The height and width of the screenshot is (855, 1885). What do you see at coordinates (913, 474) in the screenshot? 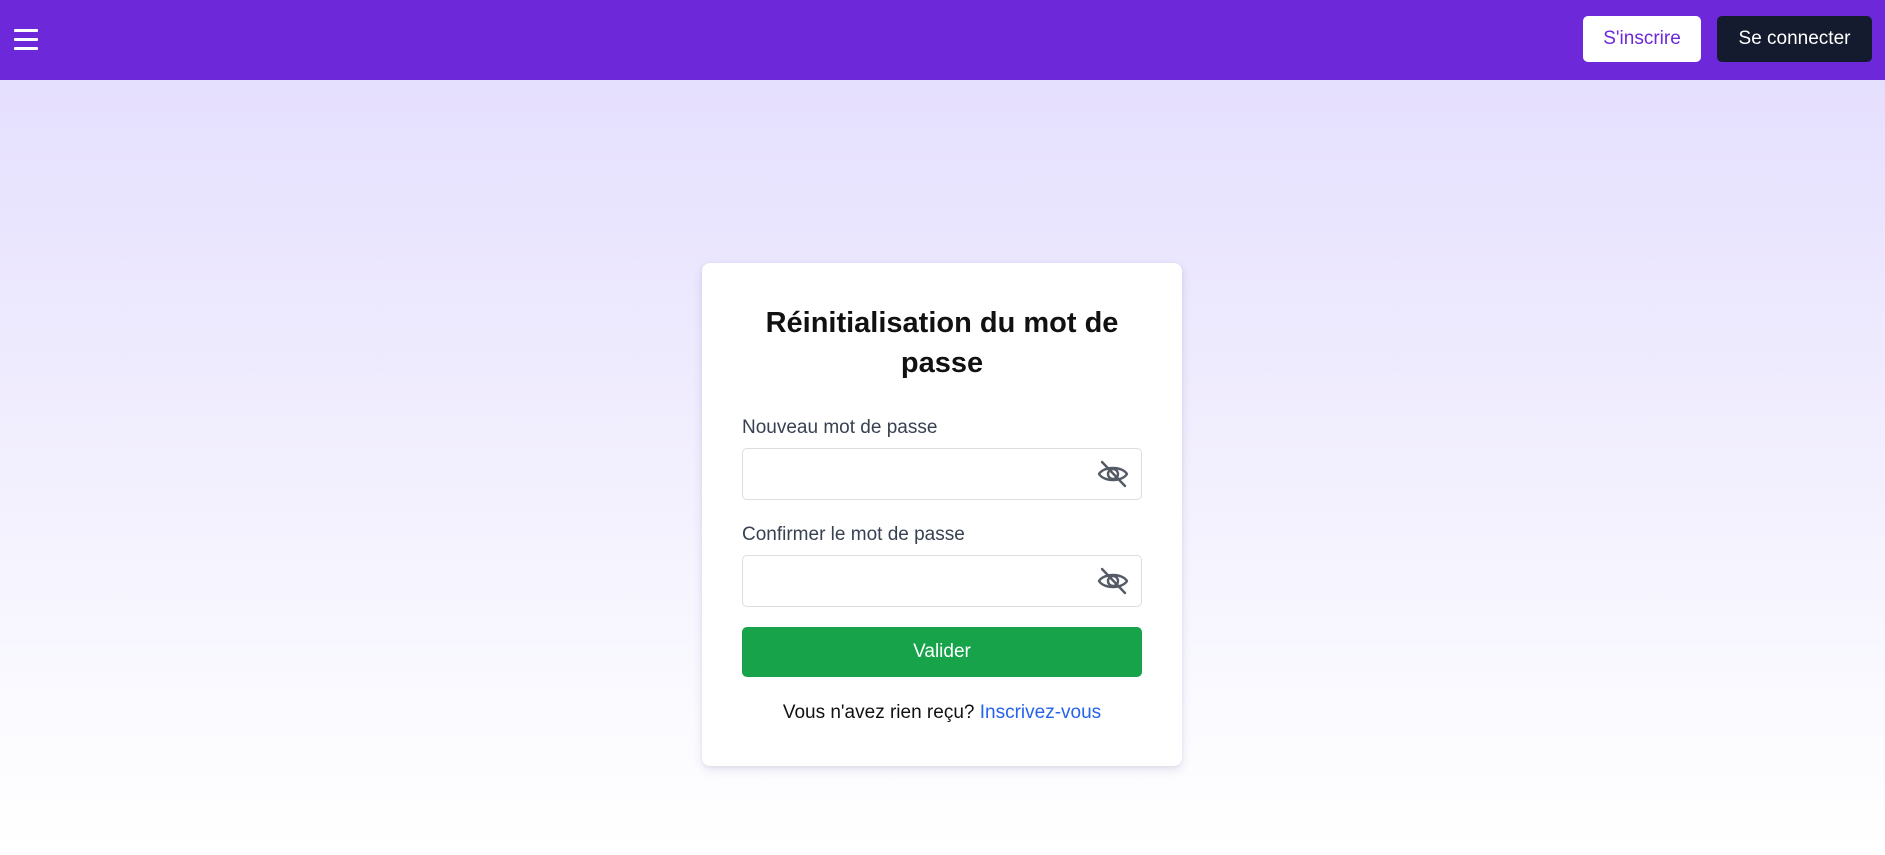
I see `new-password-input` at bounding box center [913, 474].